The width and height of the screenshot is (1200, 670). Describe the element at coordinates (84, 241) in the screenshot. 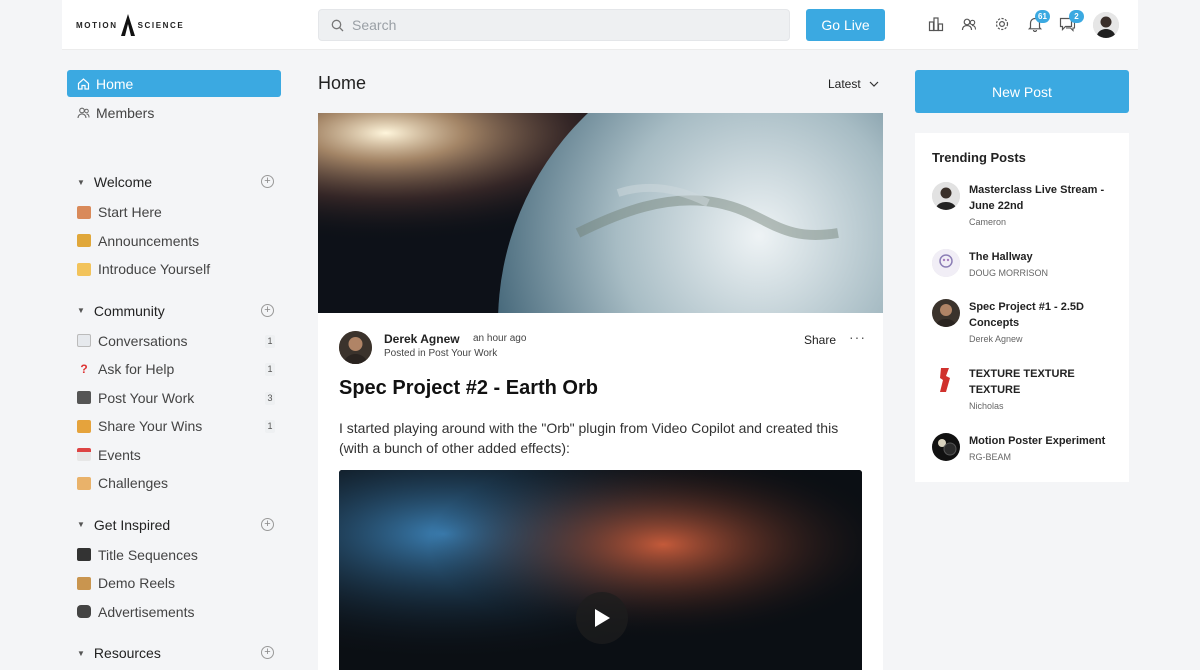

I see `megaphone-emoji-icon` at that location.